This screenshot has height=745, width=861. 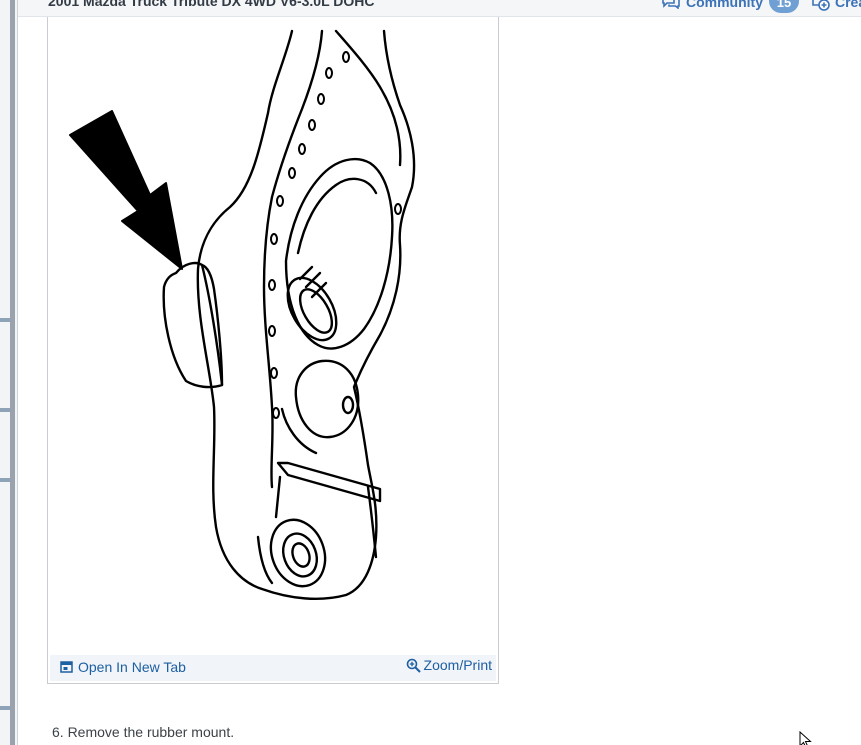 I want to click on community-count-badge: 15, so click(x=784, y=6).